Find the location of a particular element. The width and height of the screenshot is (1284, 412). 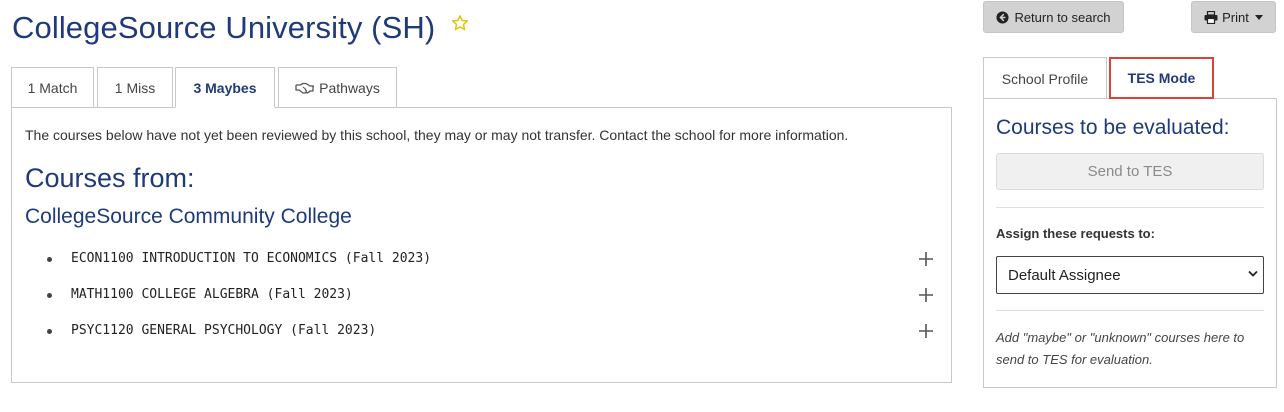

tab-school-profile: School Profile is located at coordinates (1045, 78).